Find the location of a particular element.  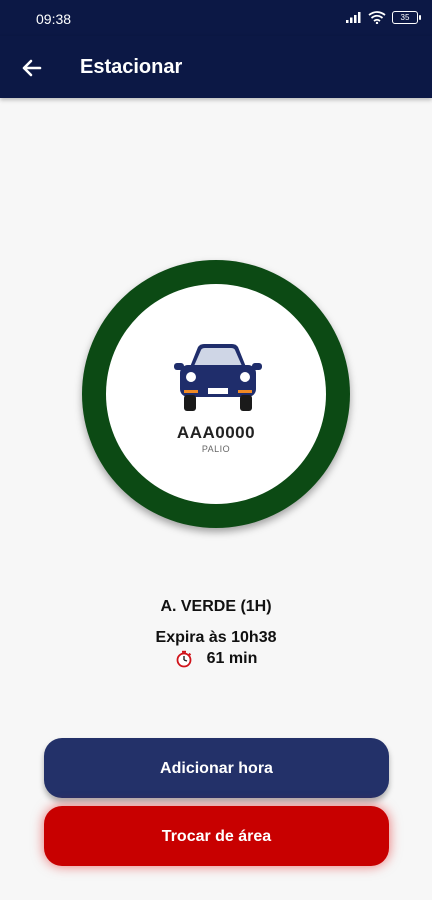

remaining-time-row: 61 min is located at coordinates (216, 659).